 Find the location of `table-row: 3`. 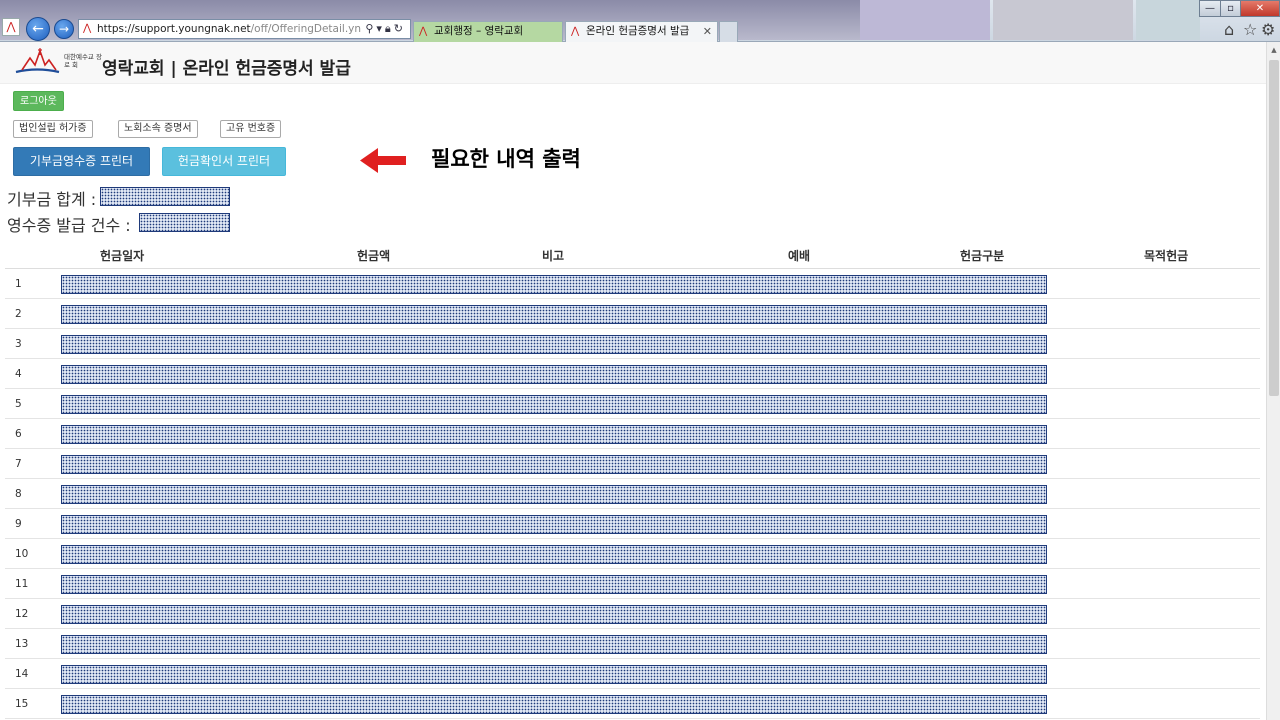

table-row: 3 is located at coordinates (632, 344).